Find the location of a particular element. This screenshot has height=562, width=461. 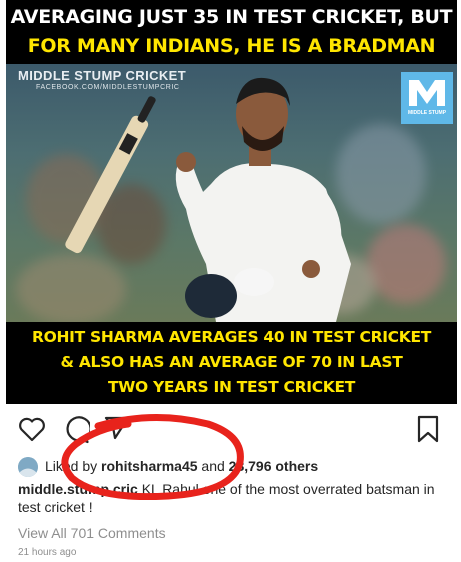

watermark: MIDDLE STUMP CRICKET is located at coordinates (102, 75).